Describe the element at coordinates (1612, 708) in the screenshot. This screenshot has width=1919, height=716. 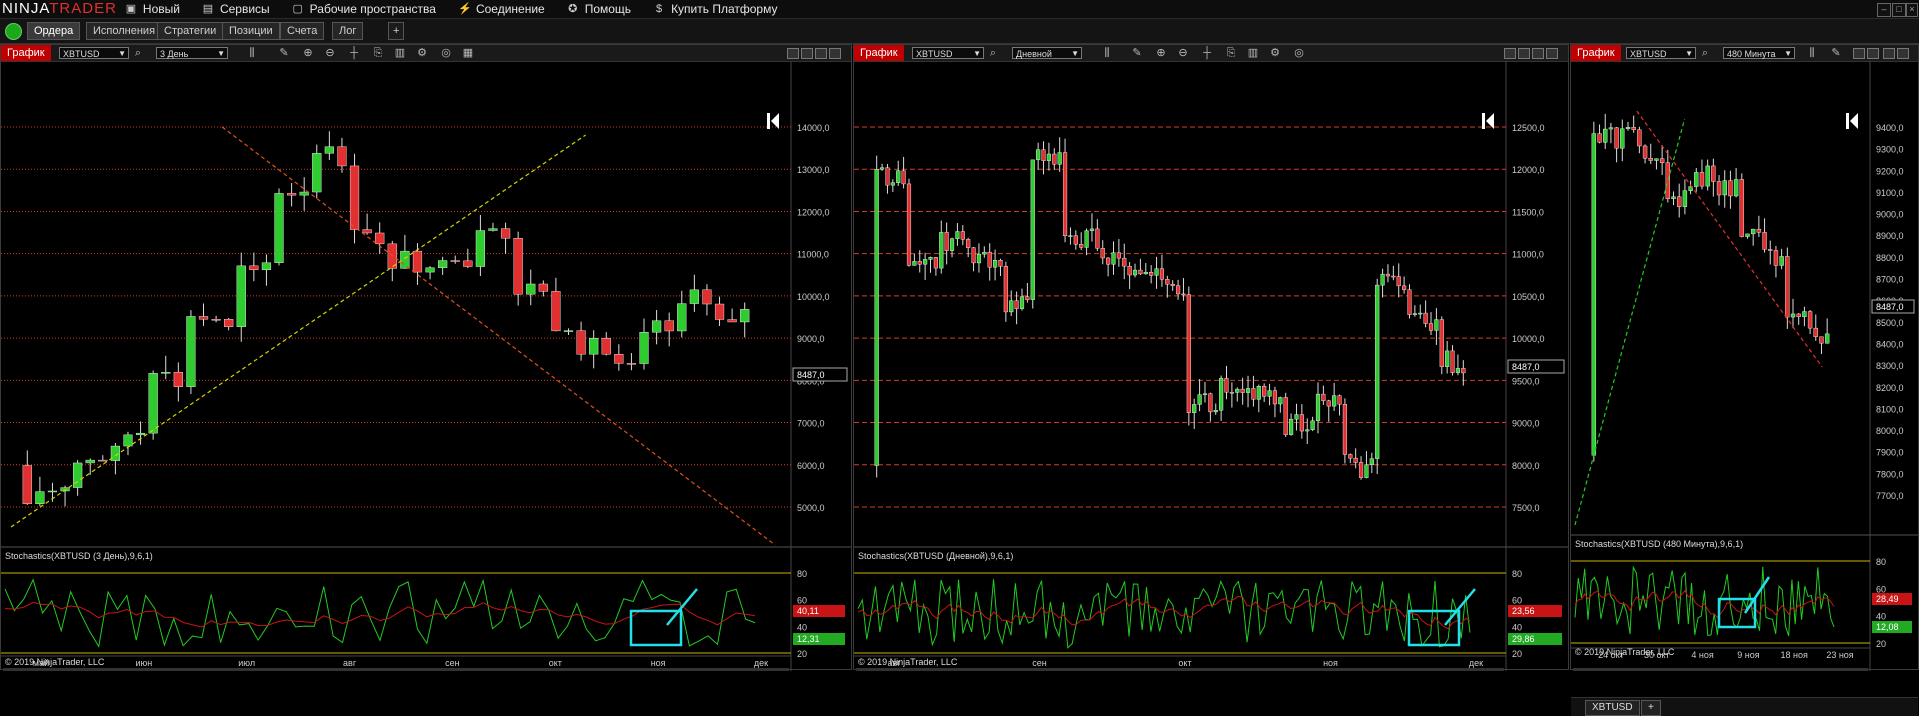
I see `tab-xbtusd: XBTUSD` at that location.